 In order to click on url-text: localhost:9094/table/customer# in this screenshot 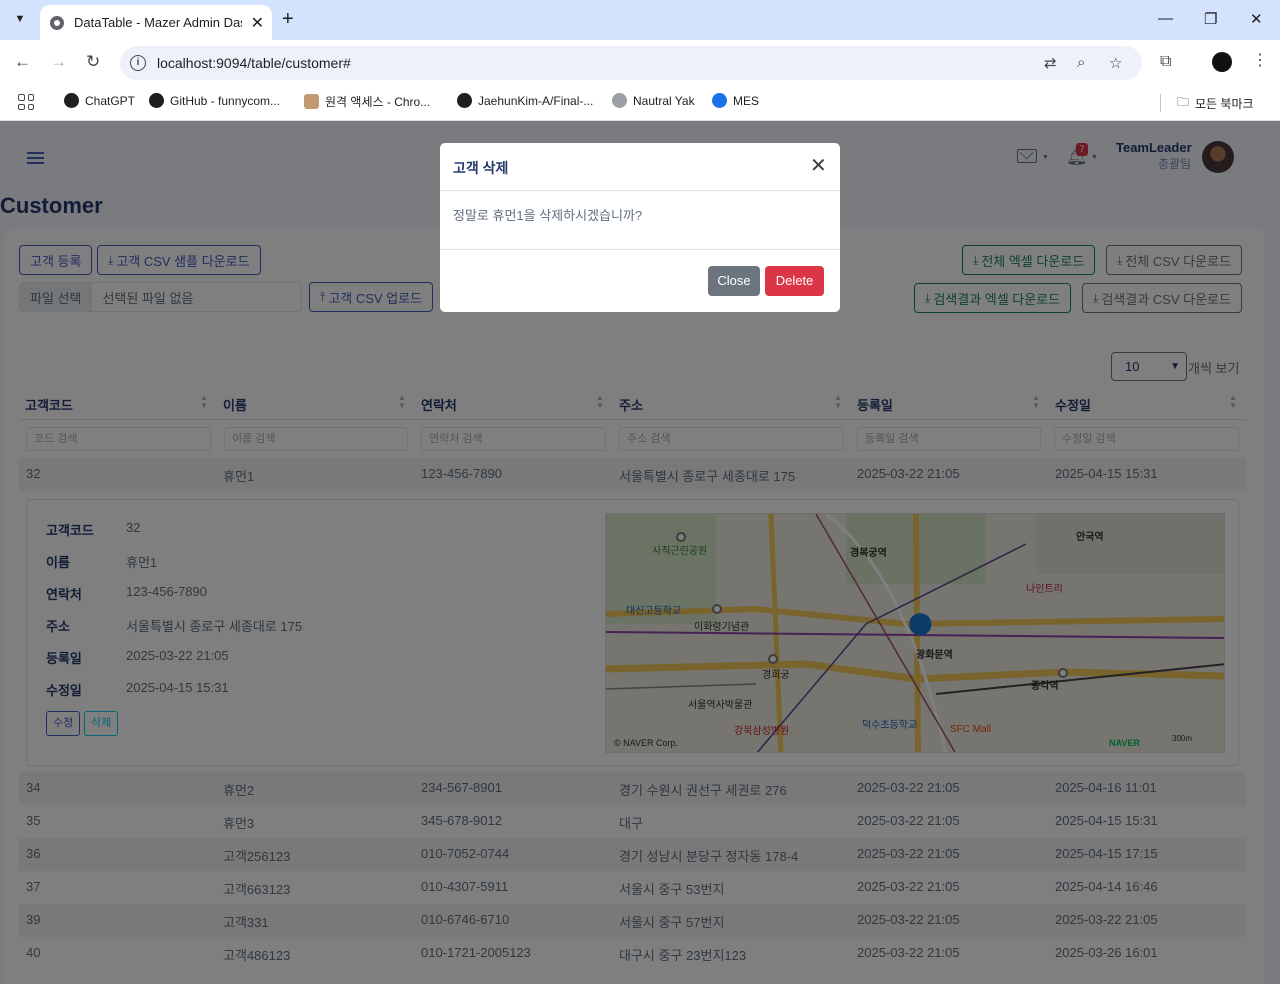, I will do `click(254, 63)`.